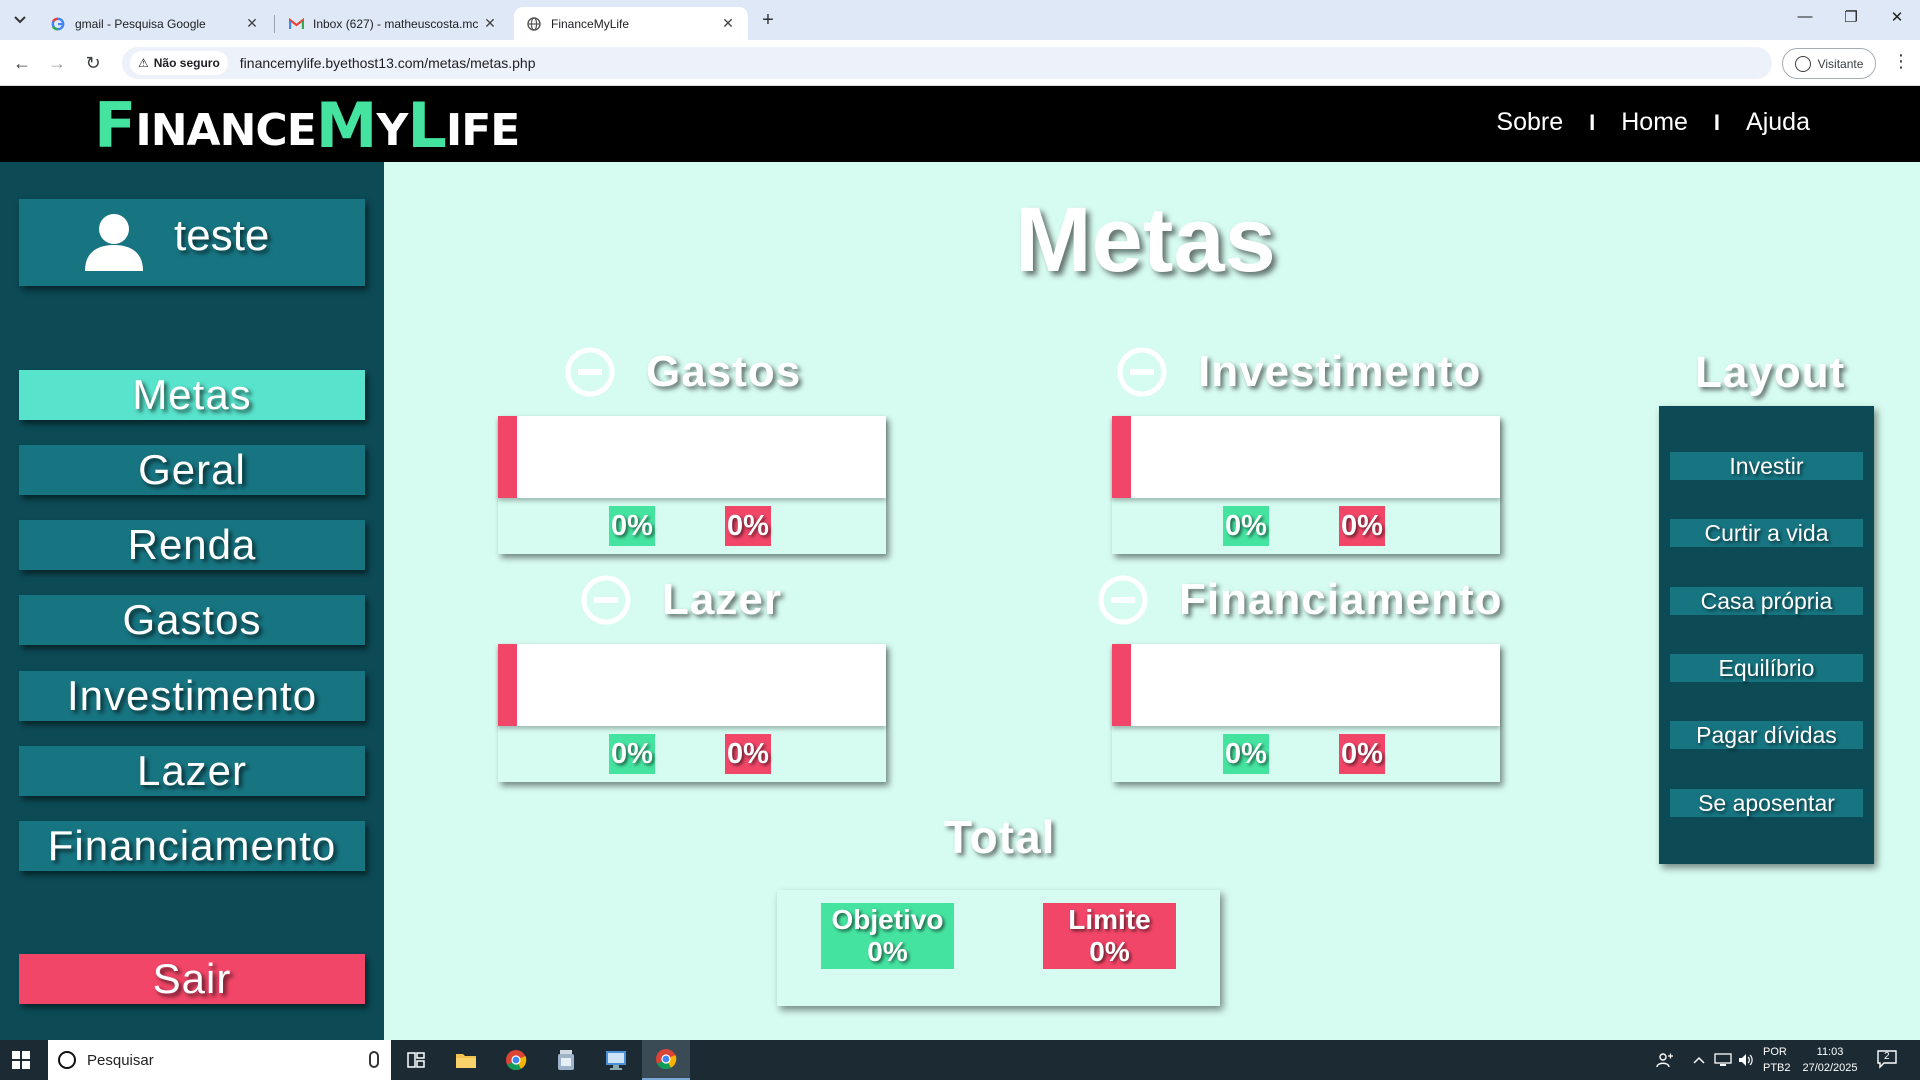 Image resolution: width=1920 pixels, height=1080 pixels. Describe the element at coordinates (1145, 240) in the screenshot. I see `page-title: Metas` at that location.